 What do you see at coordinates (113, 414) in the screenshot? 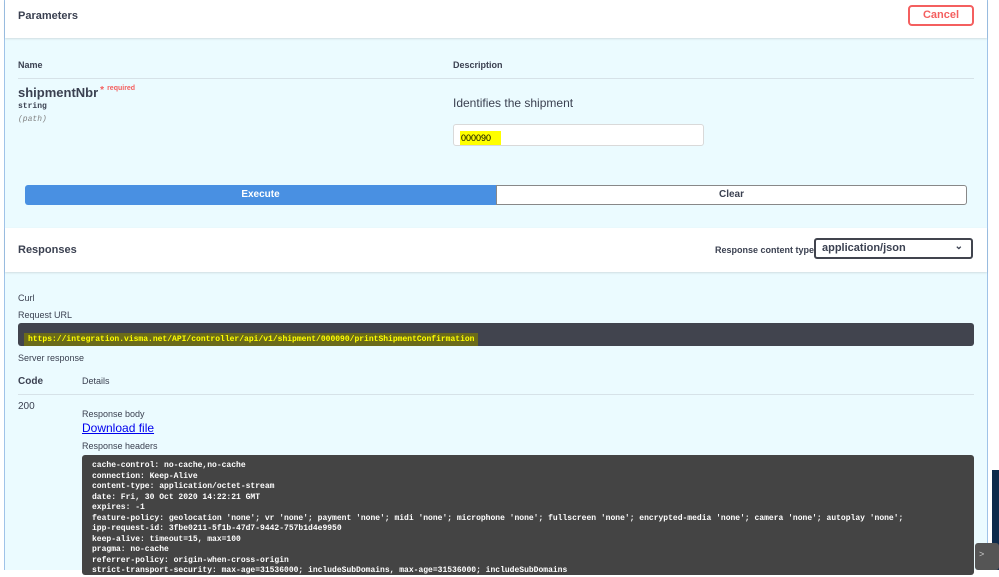
I see `response-body-label: Response body` at bounding box center [113, 414].